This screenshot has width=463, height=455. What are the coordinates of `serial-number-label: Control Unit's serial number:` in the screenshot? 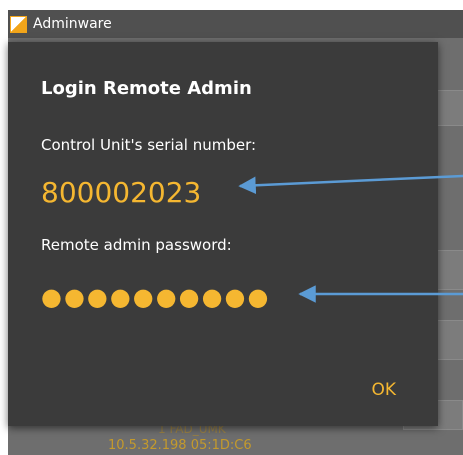 It's located at (149, 145).